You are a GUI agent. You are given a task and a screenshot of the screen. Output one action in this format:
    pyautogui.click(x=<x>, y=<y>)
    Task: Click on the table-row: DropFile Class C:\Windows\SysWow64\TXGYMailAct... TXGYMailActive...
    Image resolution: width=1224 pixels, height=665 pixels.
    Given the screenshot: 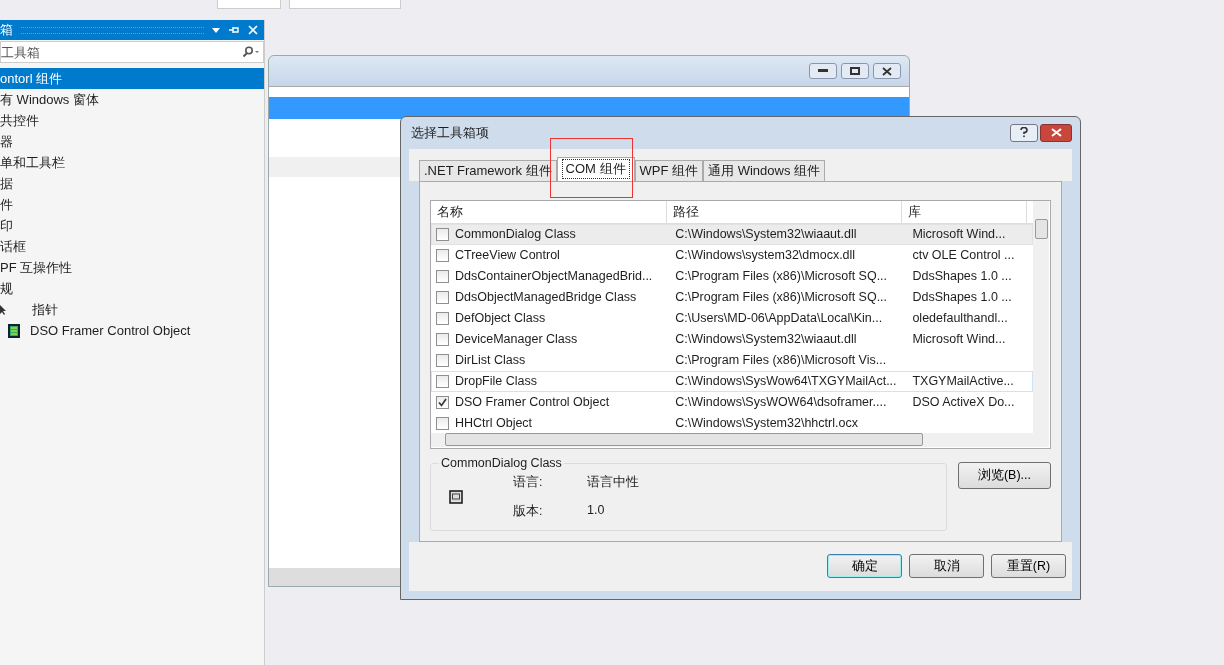 What is the action you would take?
    pyautogui.click(x=732, y=381)
    